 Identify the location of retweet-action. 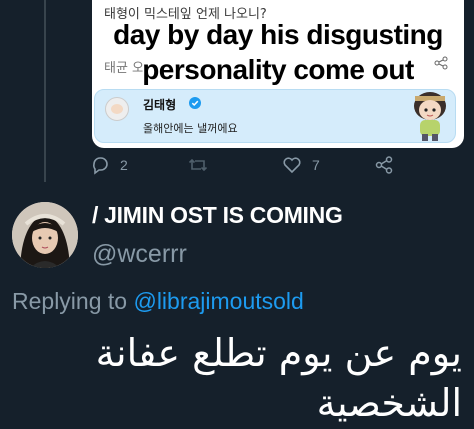
(203, 165).